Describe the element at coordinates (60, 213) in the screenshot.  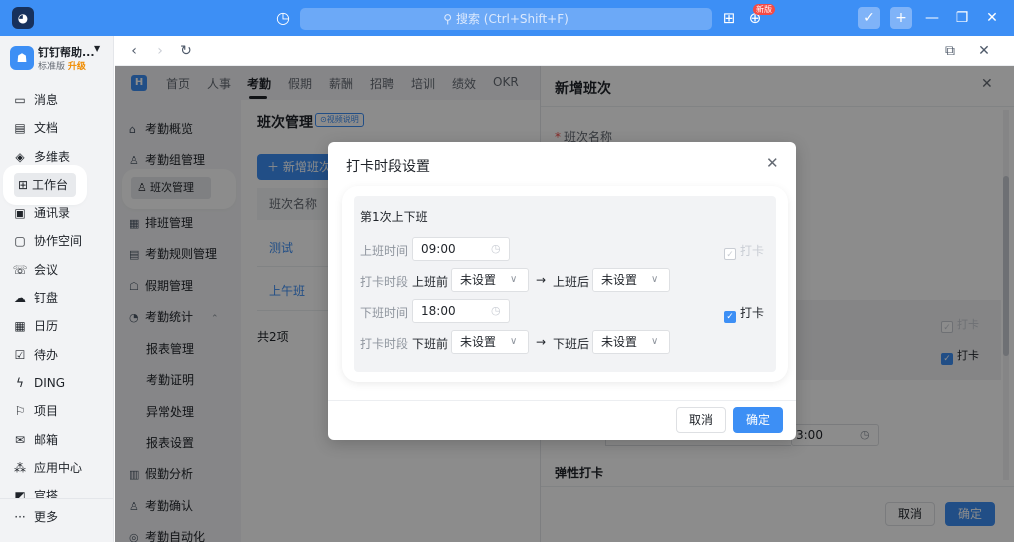
I see `rail-item-contacts: ▣ 通讯录` at that location.